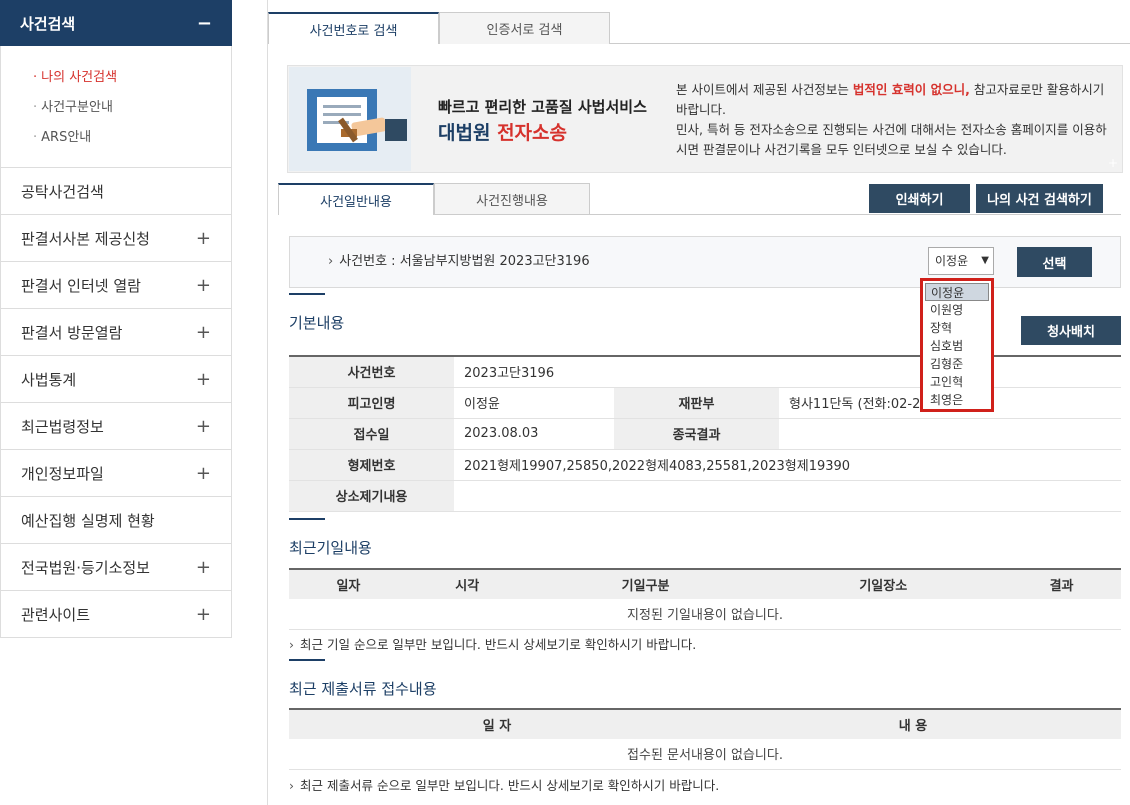  I want to click on banner-headline: 빠르고 편리한 고품질 사법서비스, so click(542, 107).